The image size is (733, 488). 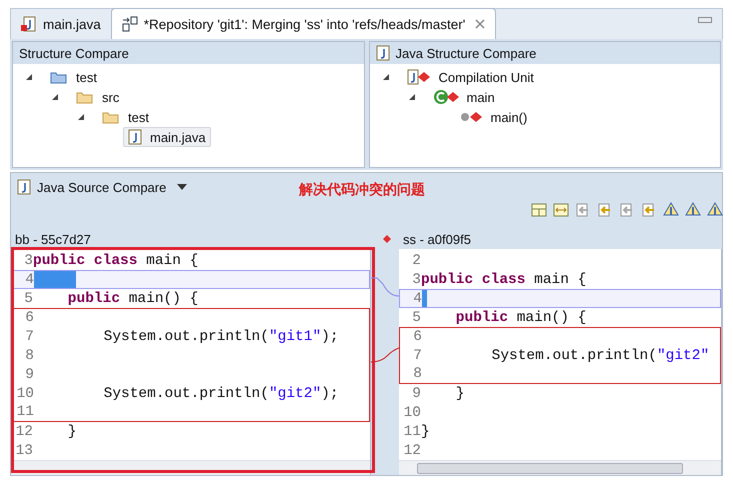 What do you see at coordinates (387, 239) in the screenshot?
I see `conflict-marker-icon` at bounding box center [387, 239].